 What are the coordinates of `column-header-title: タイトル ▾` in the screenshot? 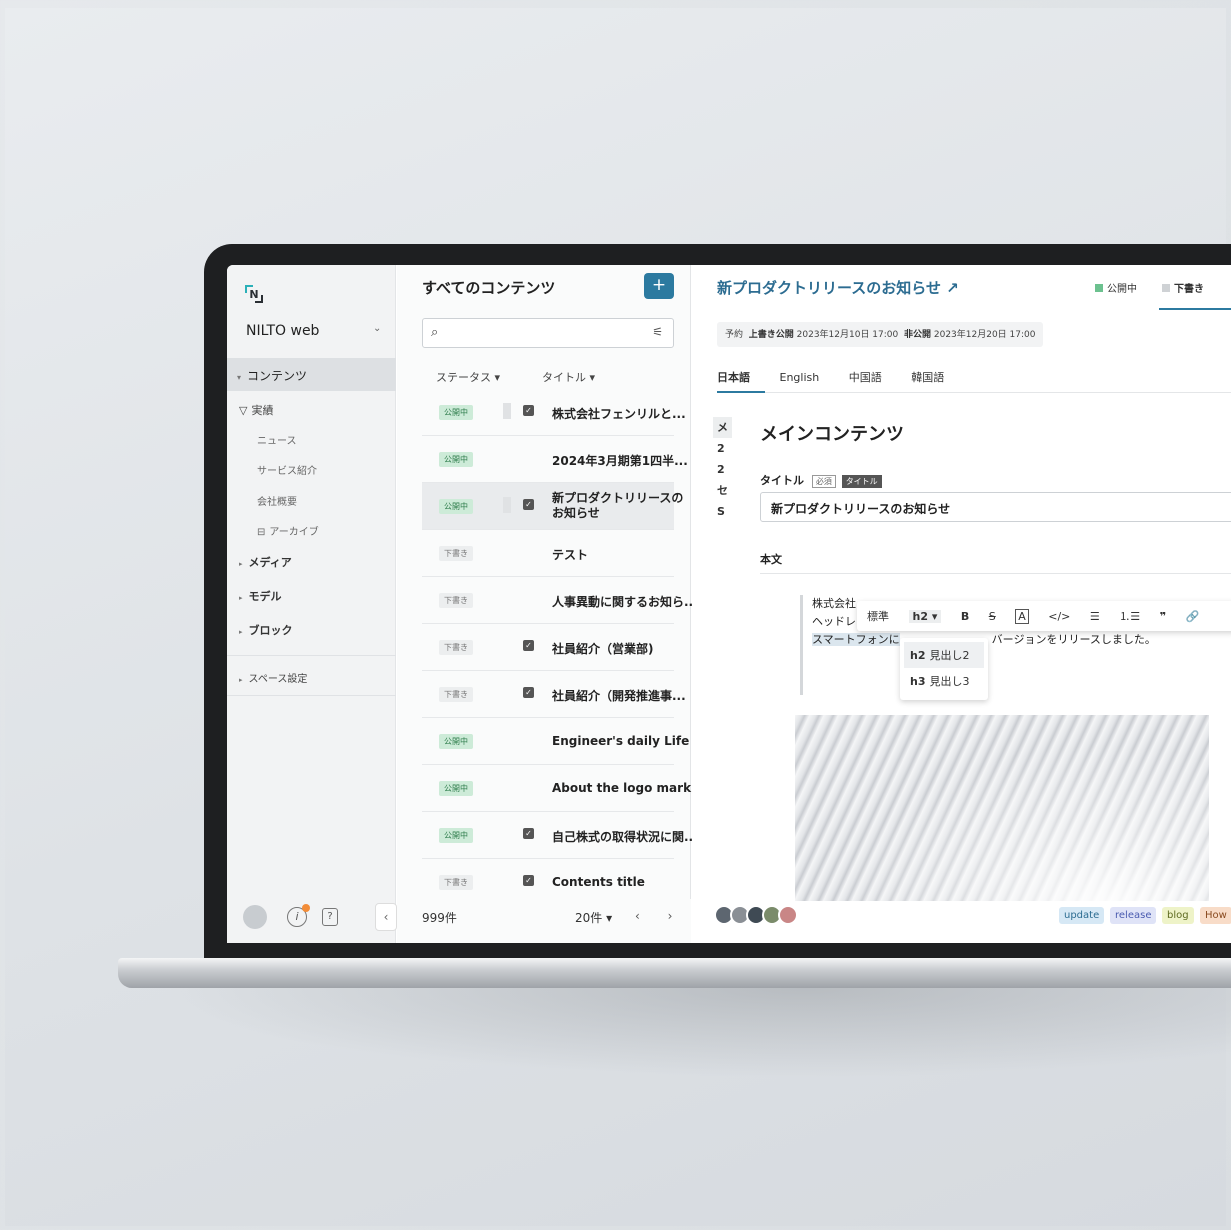 It's located at (568, 377).